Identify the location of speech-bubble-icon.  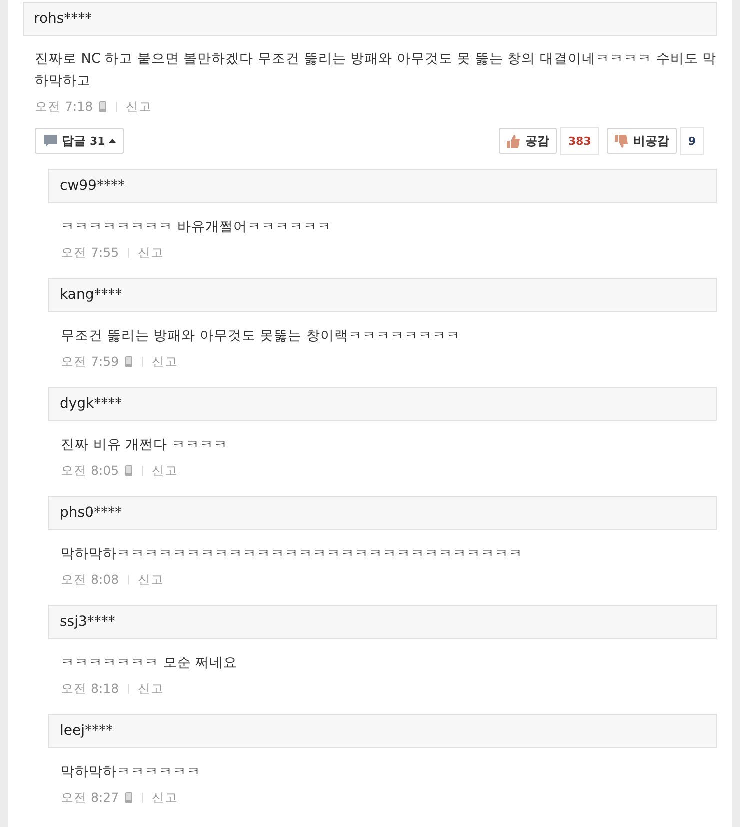
(50, 141).